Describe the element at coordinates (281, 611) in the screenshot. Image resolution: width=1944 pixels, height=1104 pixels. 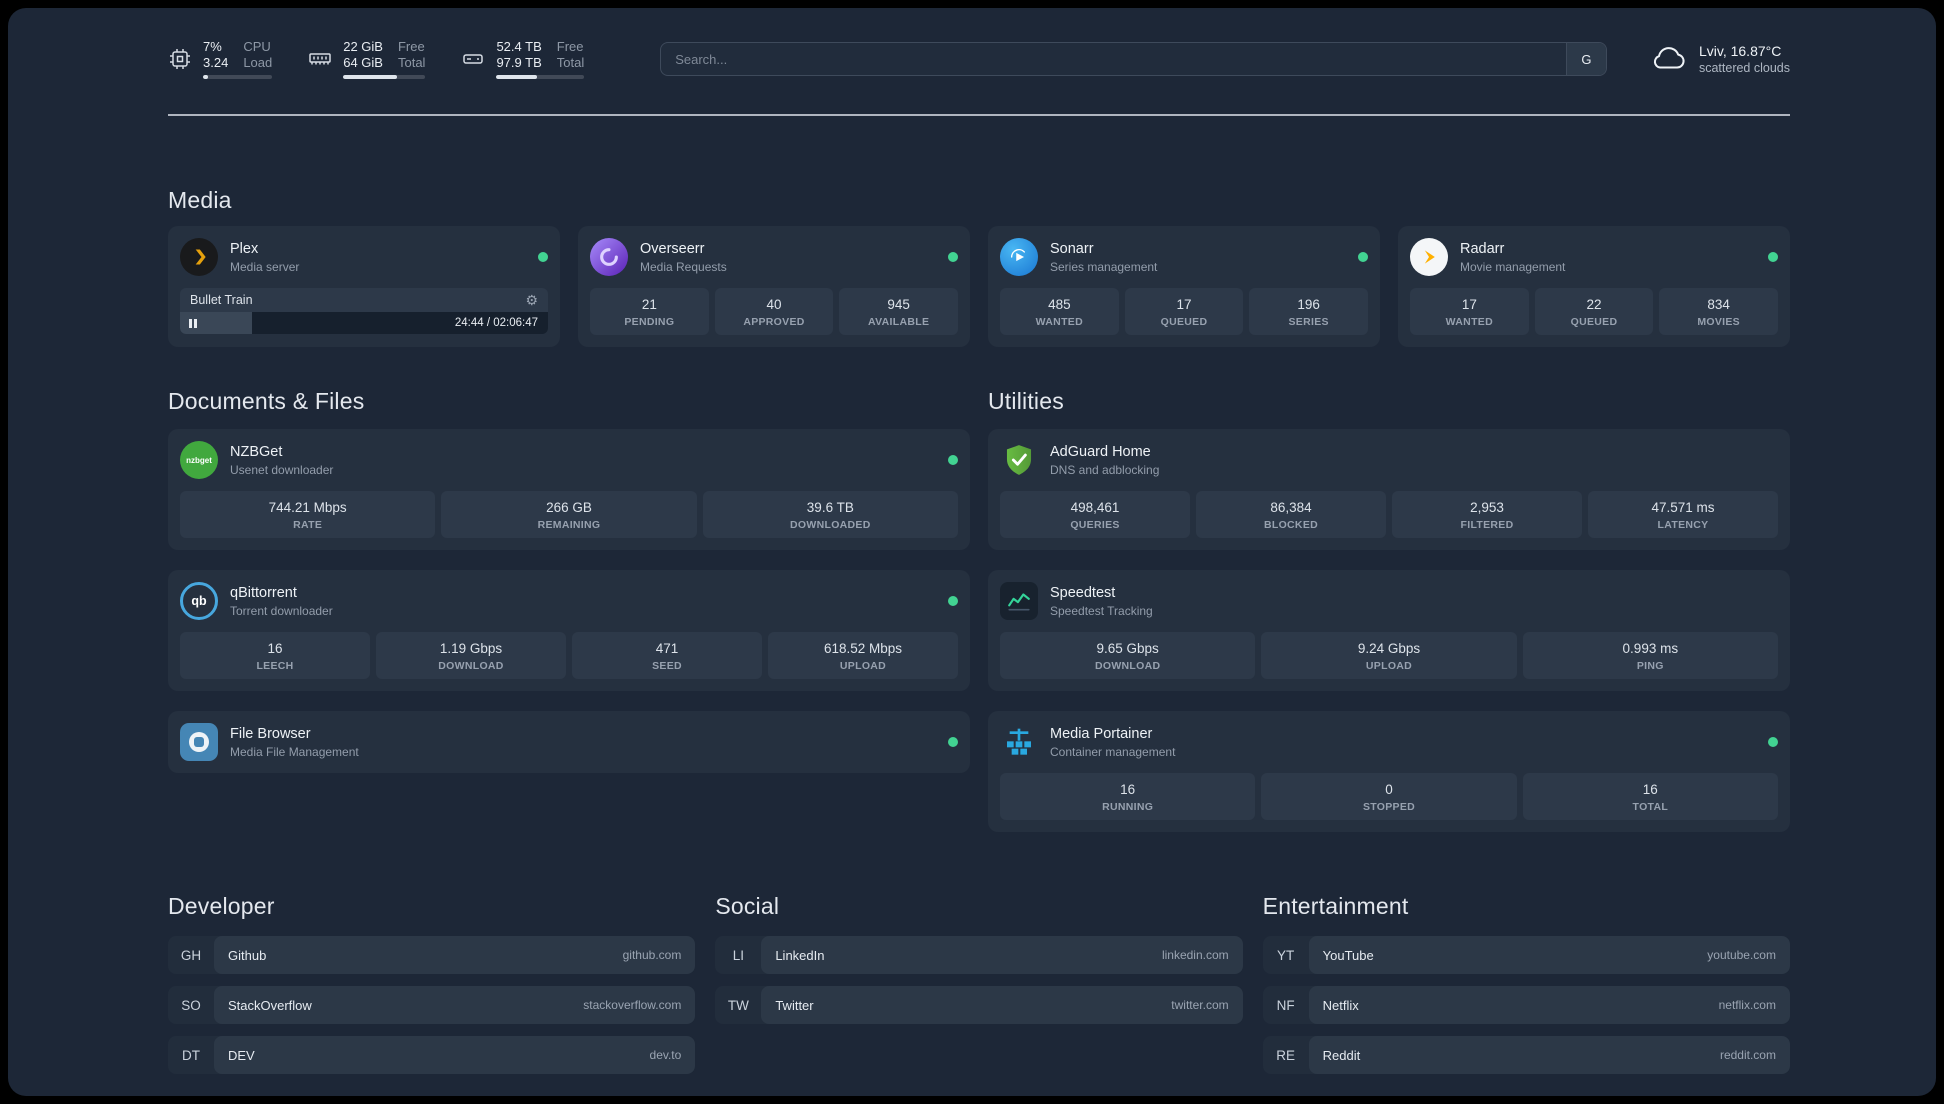
I see `app-description: Torrent downloader` at that location.